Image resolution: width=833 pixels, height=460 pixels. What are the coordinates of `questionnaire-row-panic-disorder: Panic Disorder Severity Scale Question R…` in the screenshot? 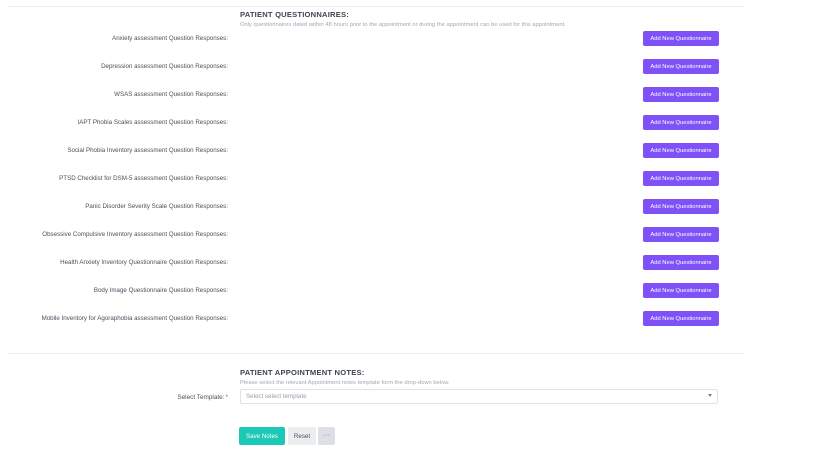 It's located at (416, 207).